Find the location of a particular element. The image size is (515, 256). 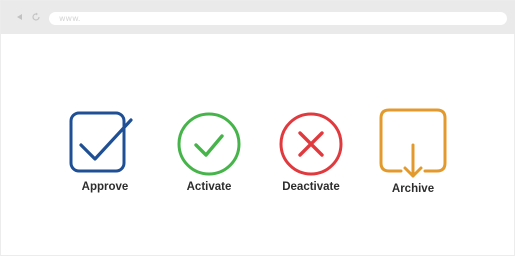

address-bar: www. is located at coordinates (278, 18).